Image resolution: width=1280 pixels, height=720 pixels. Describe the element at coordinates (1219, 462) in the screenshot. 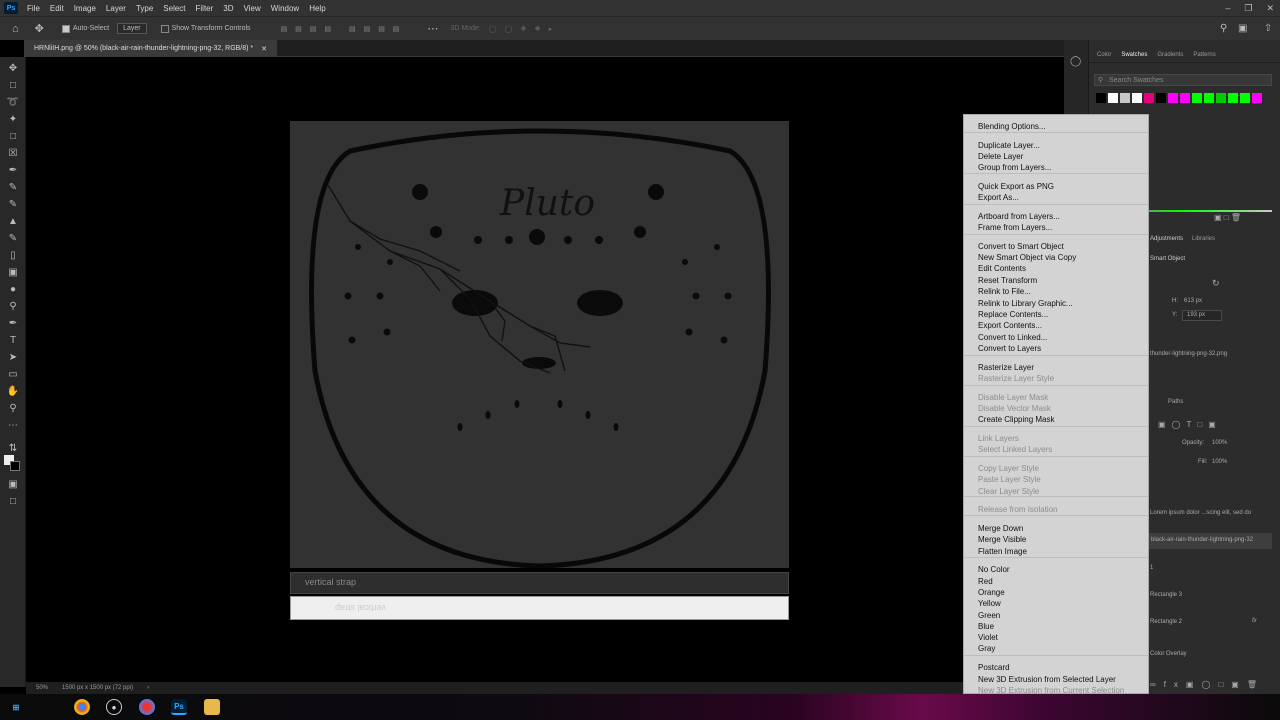

I see `fill-value: 100%` at that location.